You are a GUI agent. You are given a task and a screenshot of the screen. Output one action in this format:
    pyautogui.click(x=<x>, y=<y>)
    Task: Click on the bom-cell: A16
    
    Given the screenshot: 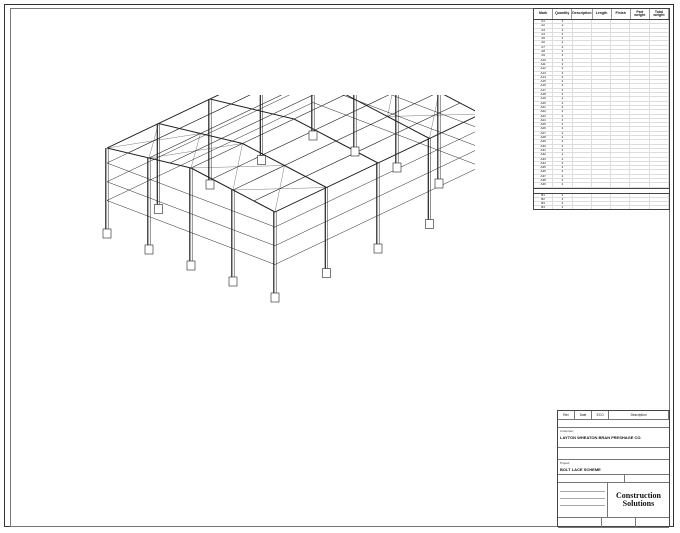 What is the action you would take?
    pyautogui.click(x=544, y=86)
    